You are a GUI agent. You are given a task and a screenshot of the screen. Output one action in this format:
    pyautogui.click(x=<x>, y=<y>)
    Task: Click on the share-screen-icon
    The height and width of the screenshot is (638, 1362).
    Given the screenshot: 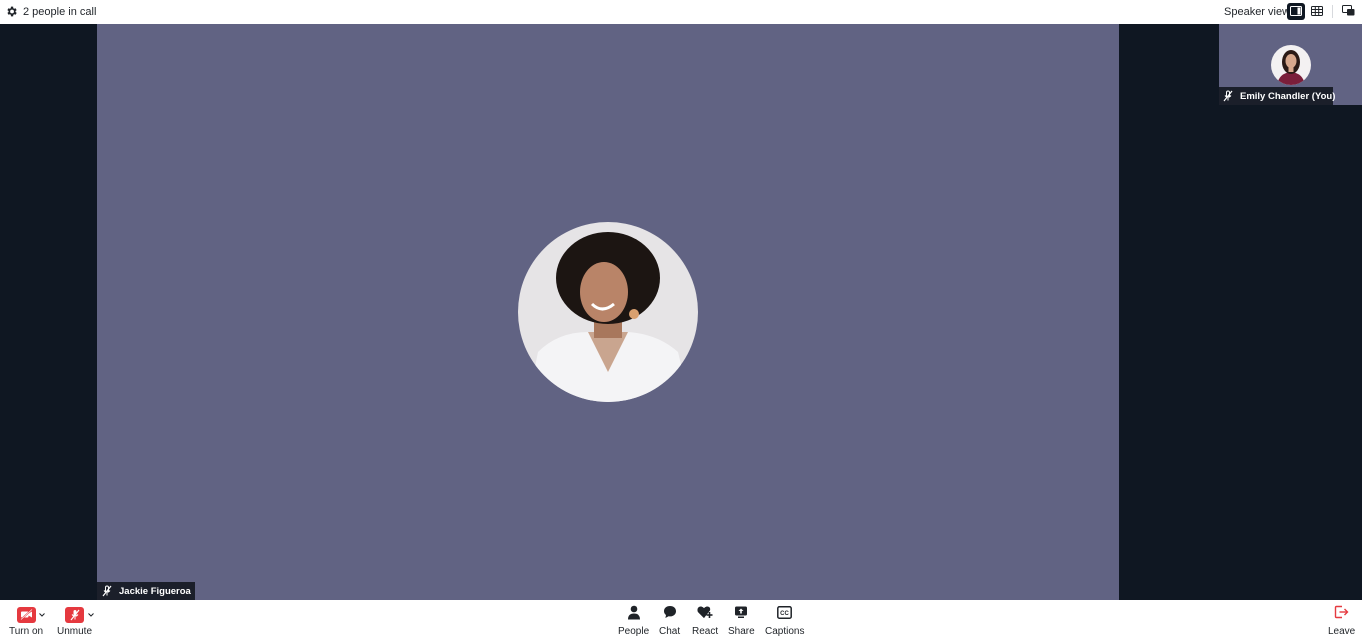 What is the action you would take?
    pyautogui.click(x=741, y=614)
    